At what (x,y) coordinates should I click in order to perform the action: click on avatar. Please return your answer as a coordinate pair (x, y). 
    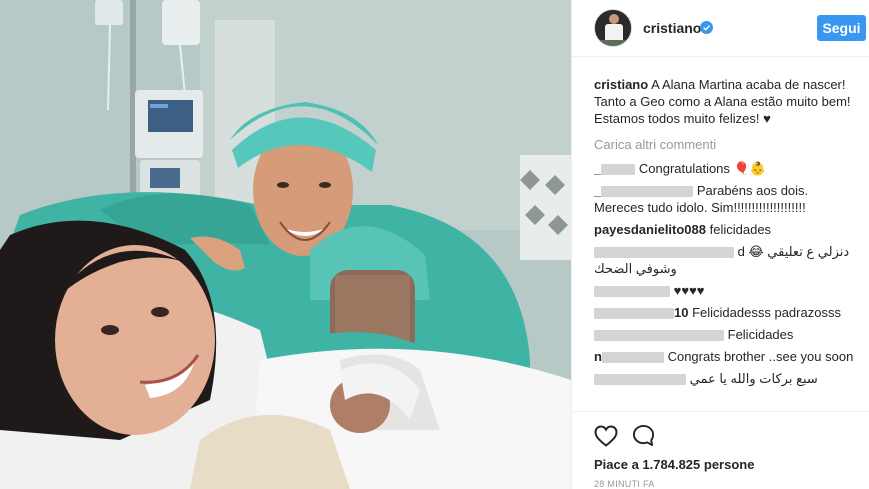
    Looking at the image, I should click on (613, 28).